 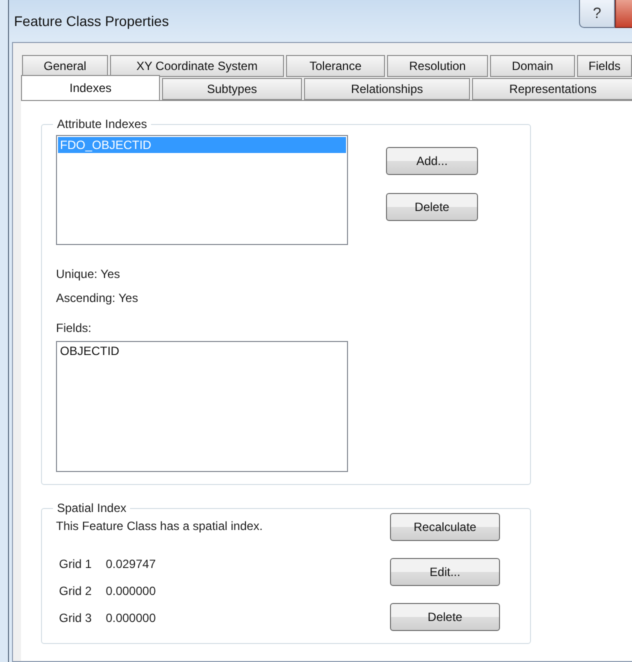 I want to click on group-title: Spatial Index, so click(x=92, y=508).